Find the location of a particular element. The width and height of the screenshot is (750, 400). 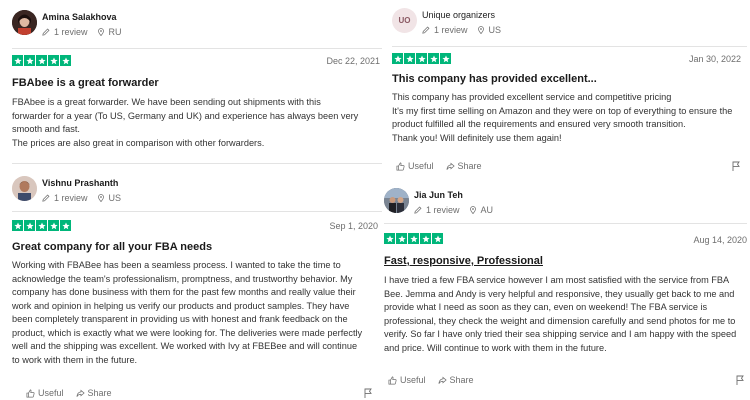

reviewer-avatar: UO is located at coordinates (404, 20).